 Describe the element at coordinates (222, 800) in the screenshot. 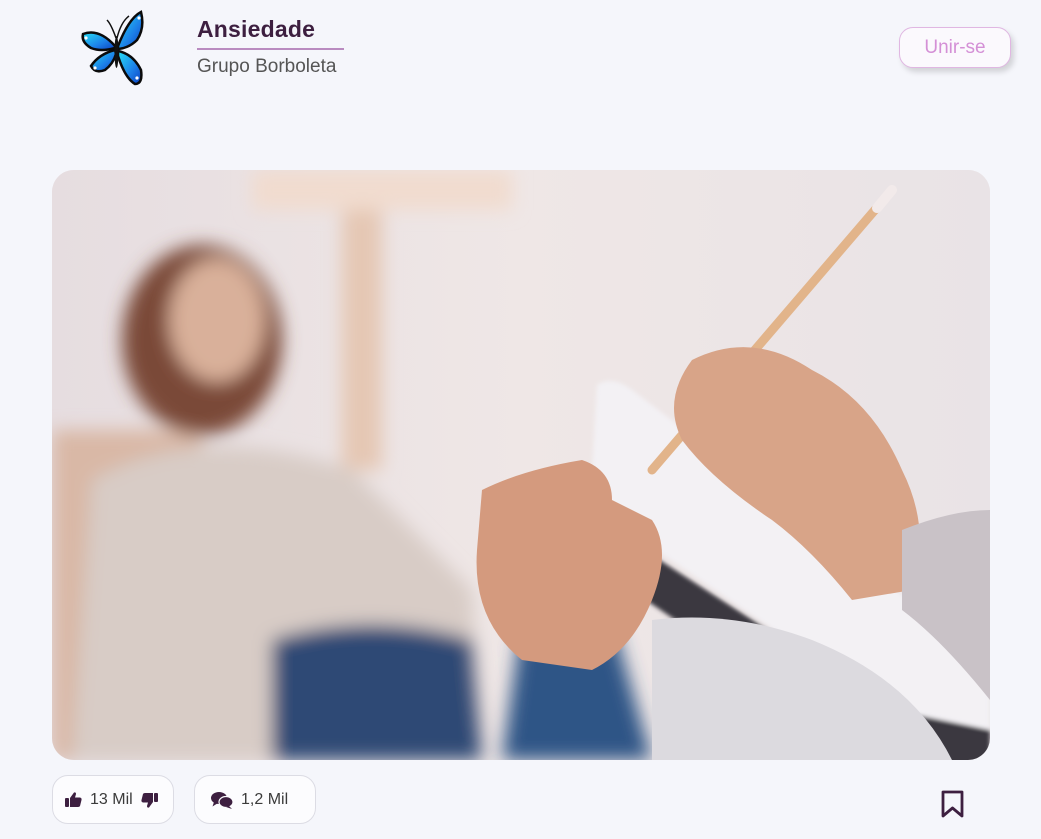

I see `comments-icon` at that location.